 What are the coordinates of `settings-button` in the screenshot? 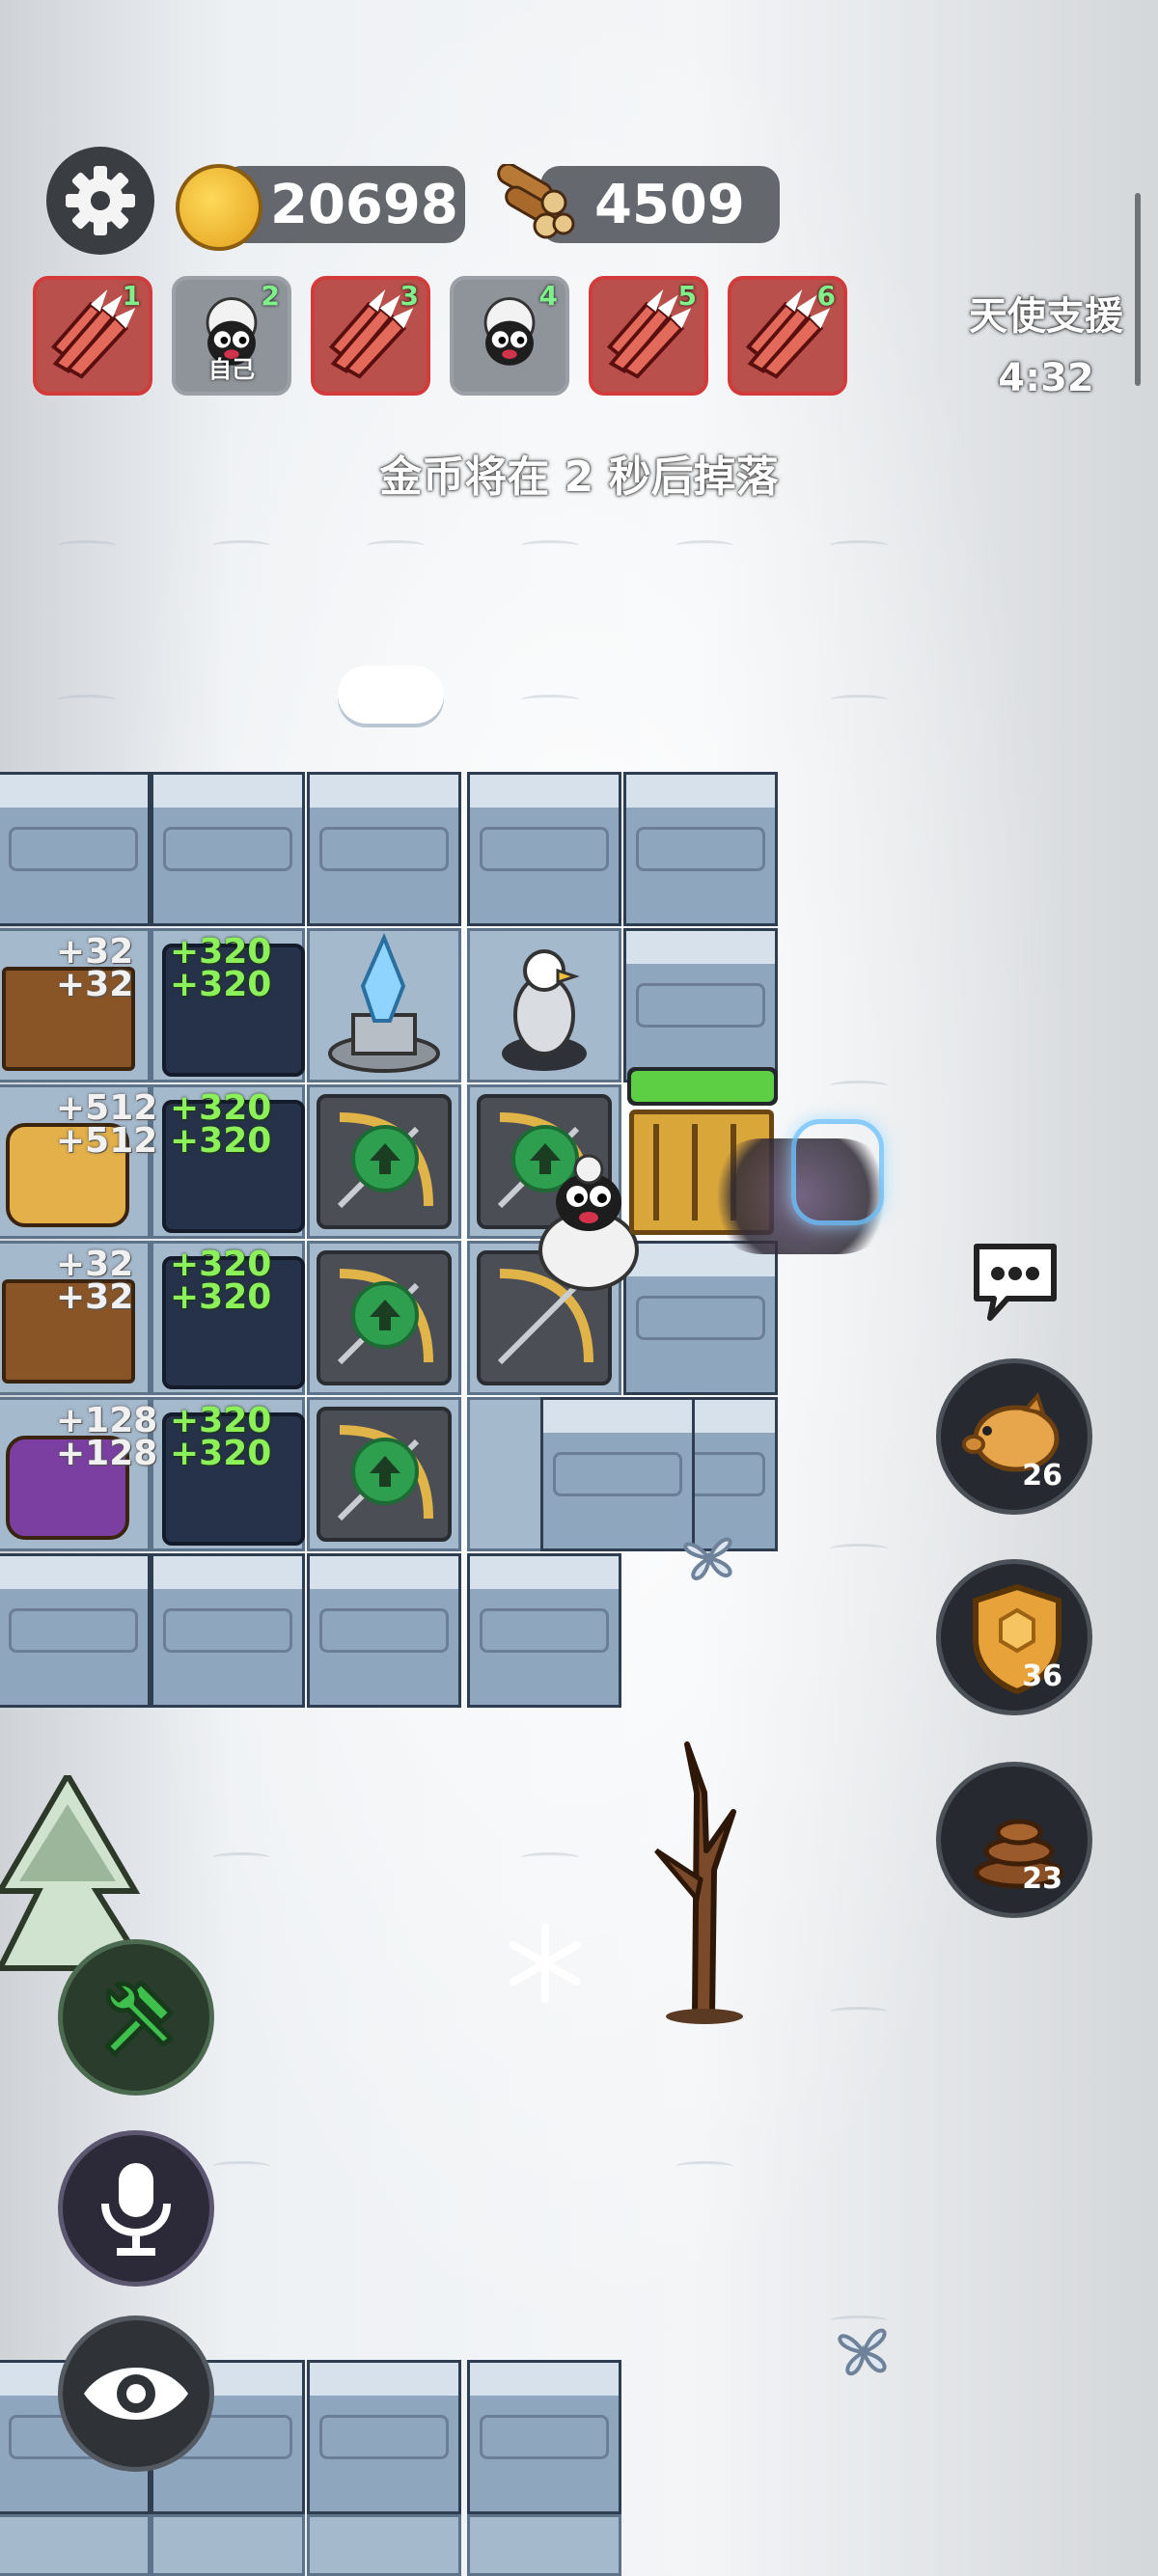 It's located at (100, 201).